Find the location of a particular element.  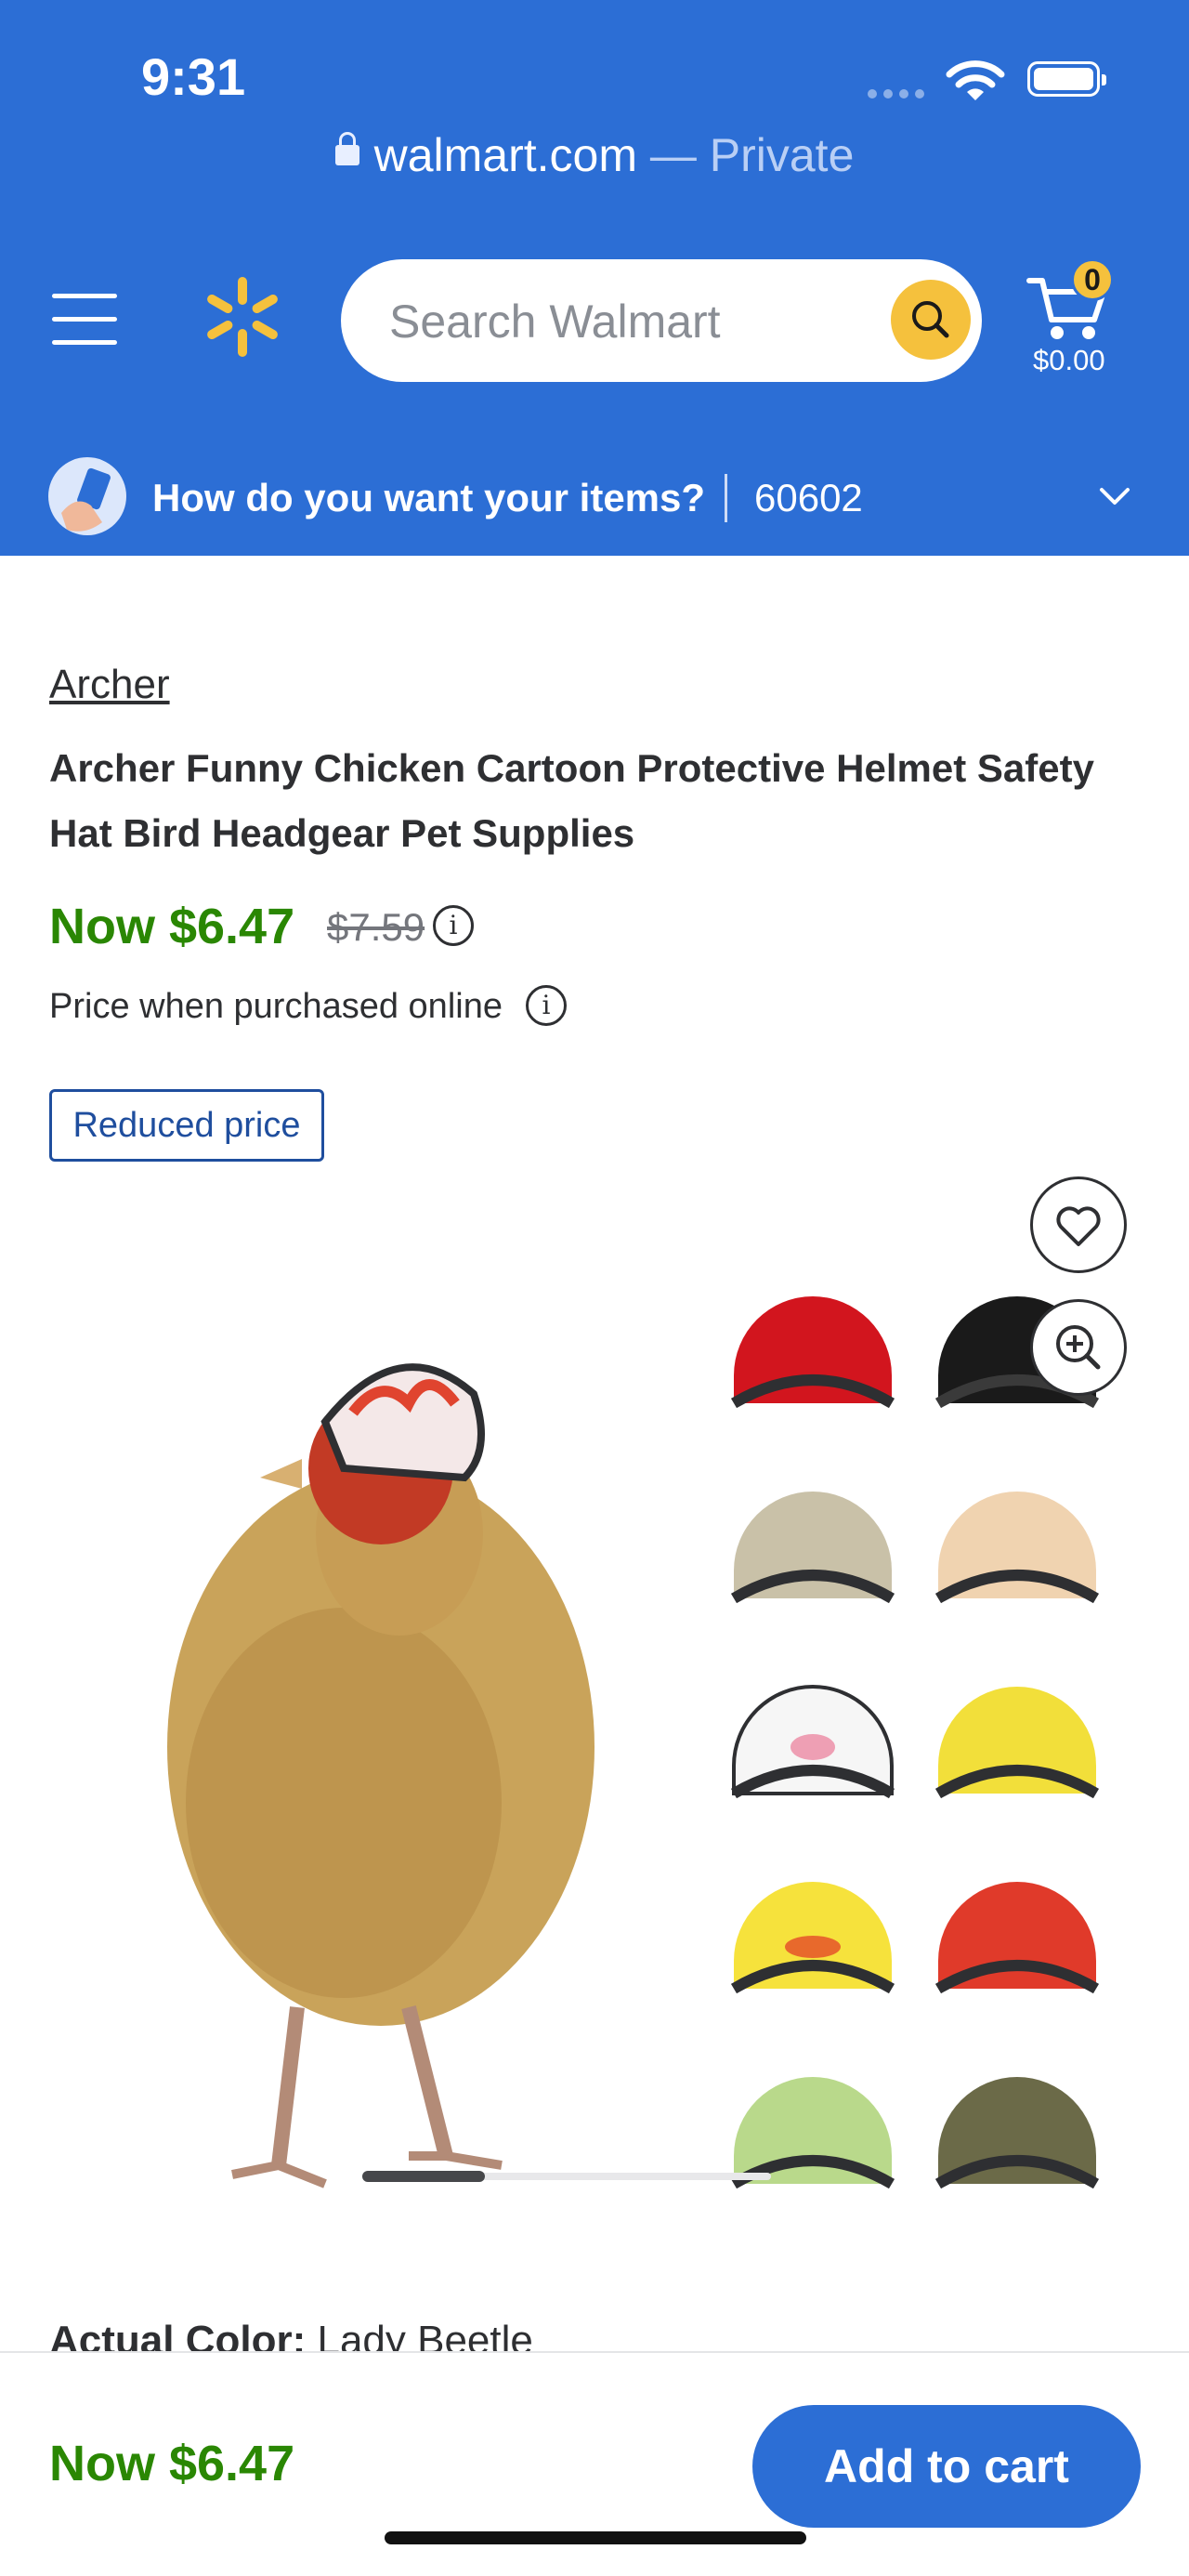

wifi-icon is located at coordinates (976, 80).